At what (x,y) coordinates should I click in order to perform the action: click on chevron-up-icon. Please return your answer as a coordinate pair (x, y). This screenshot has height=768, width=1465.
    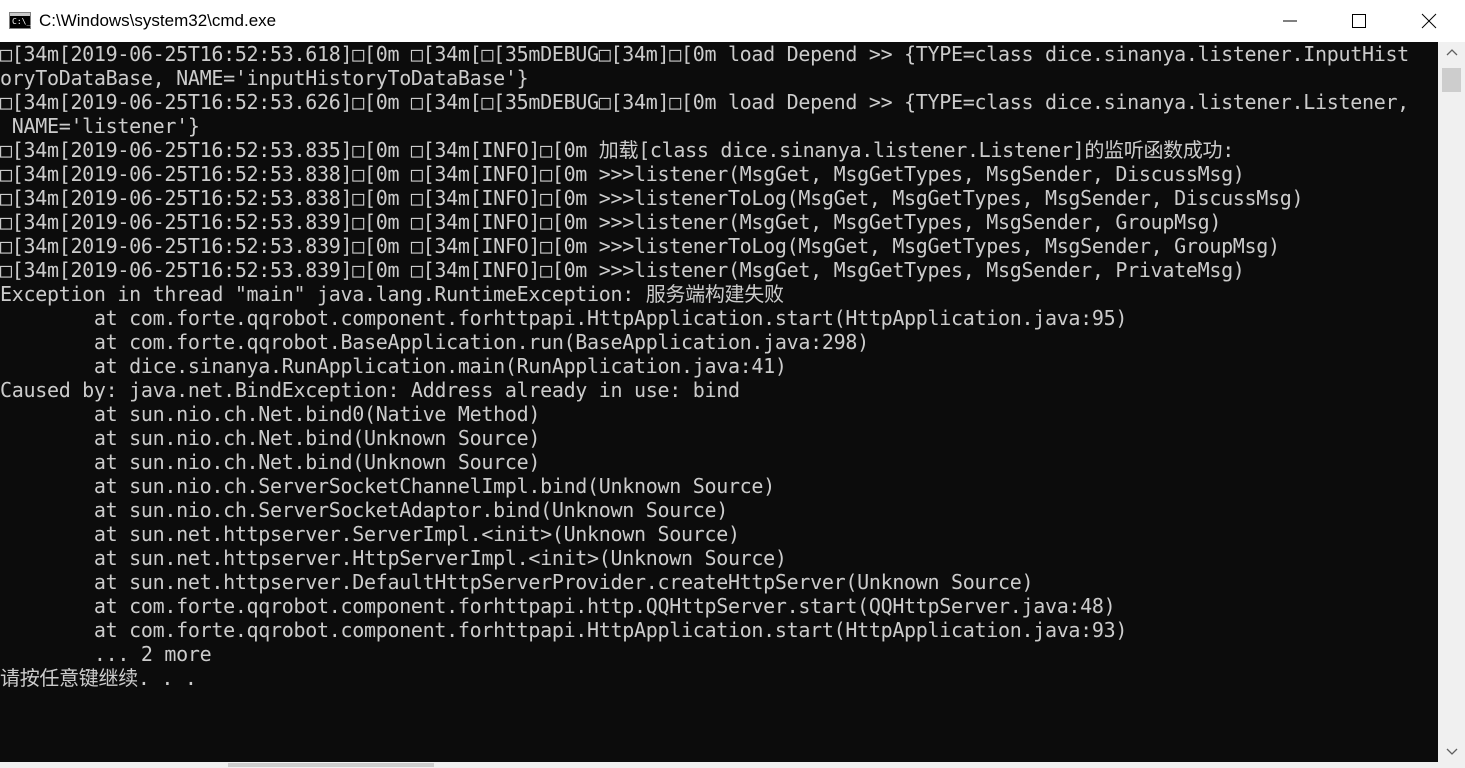
    Looking at the image, I should click on (1451, 52).